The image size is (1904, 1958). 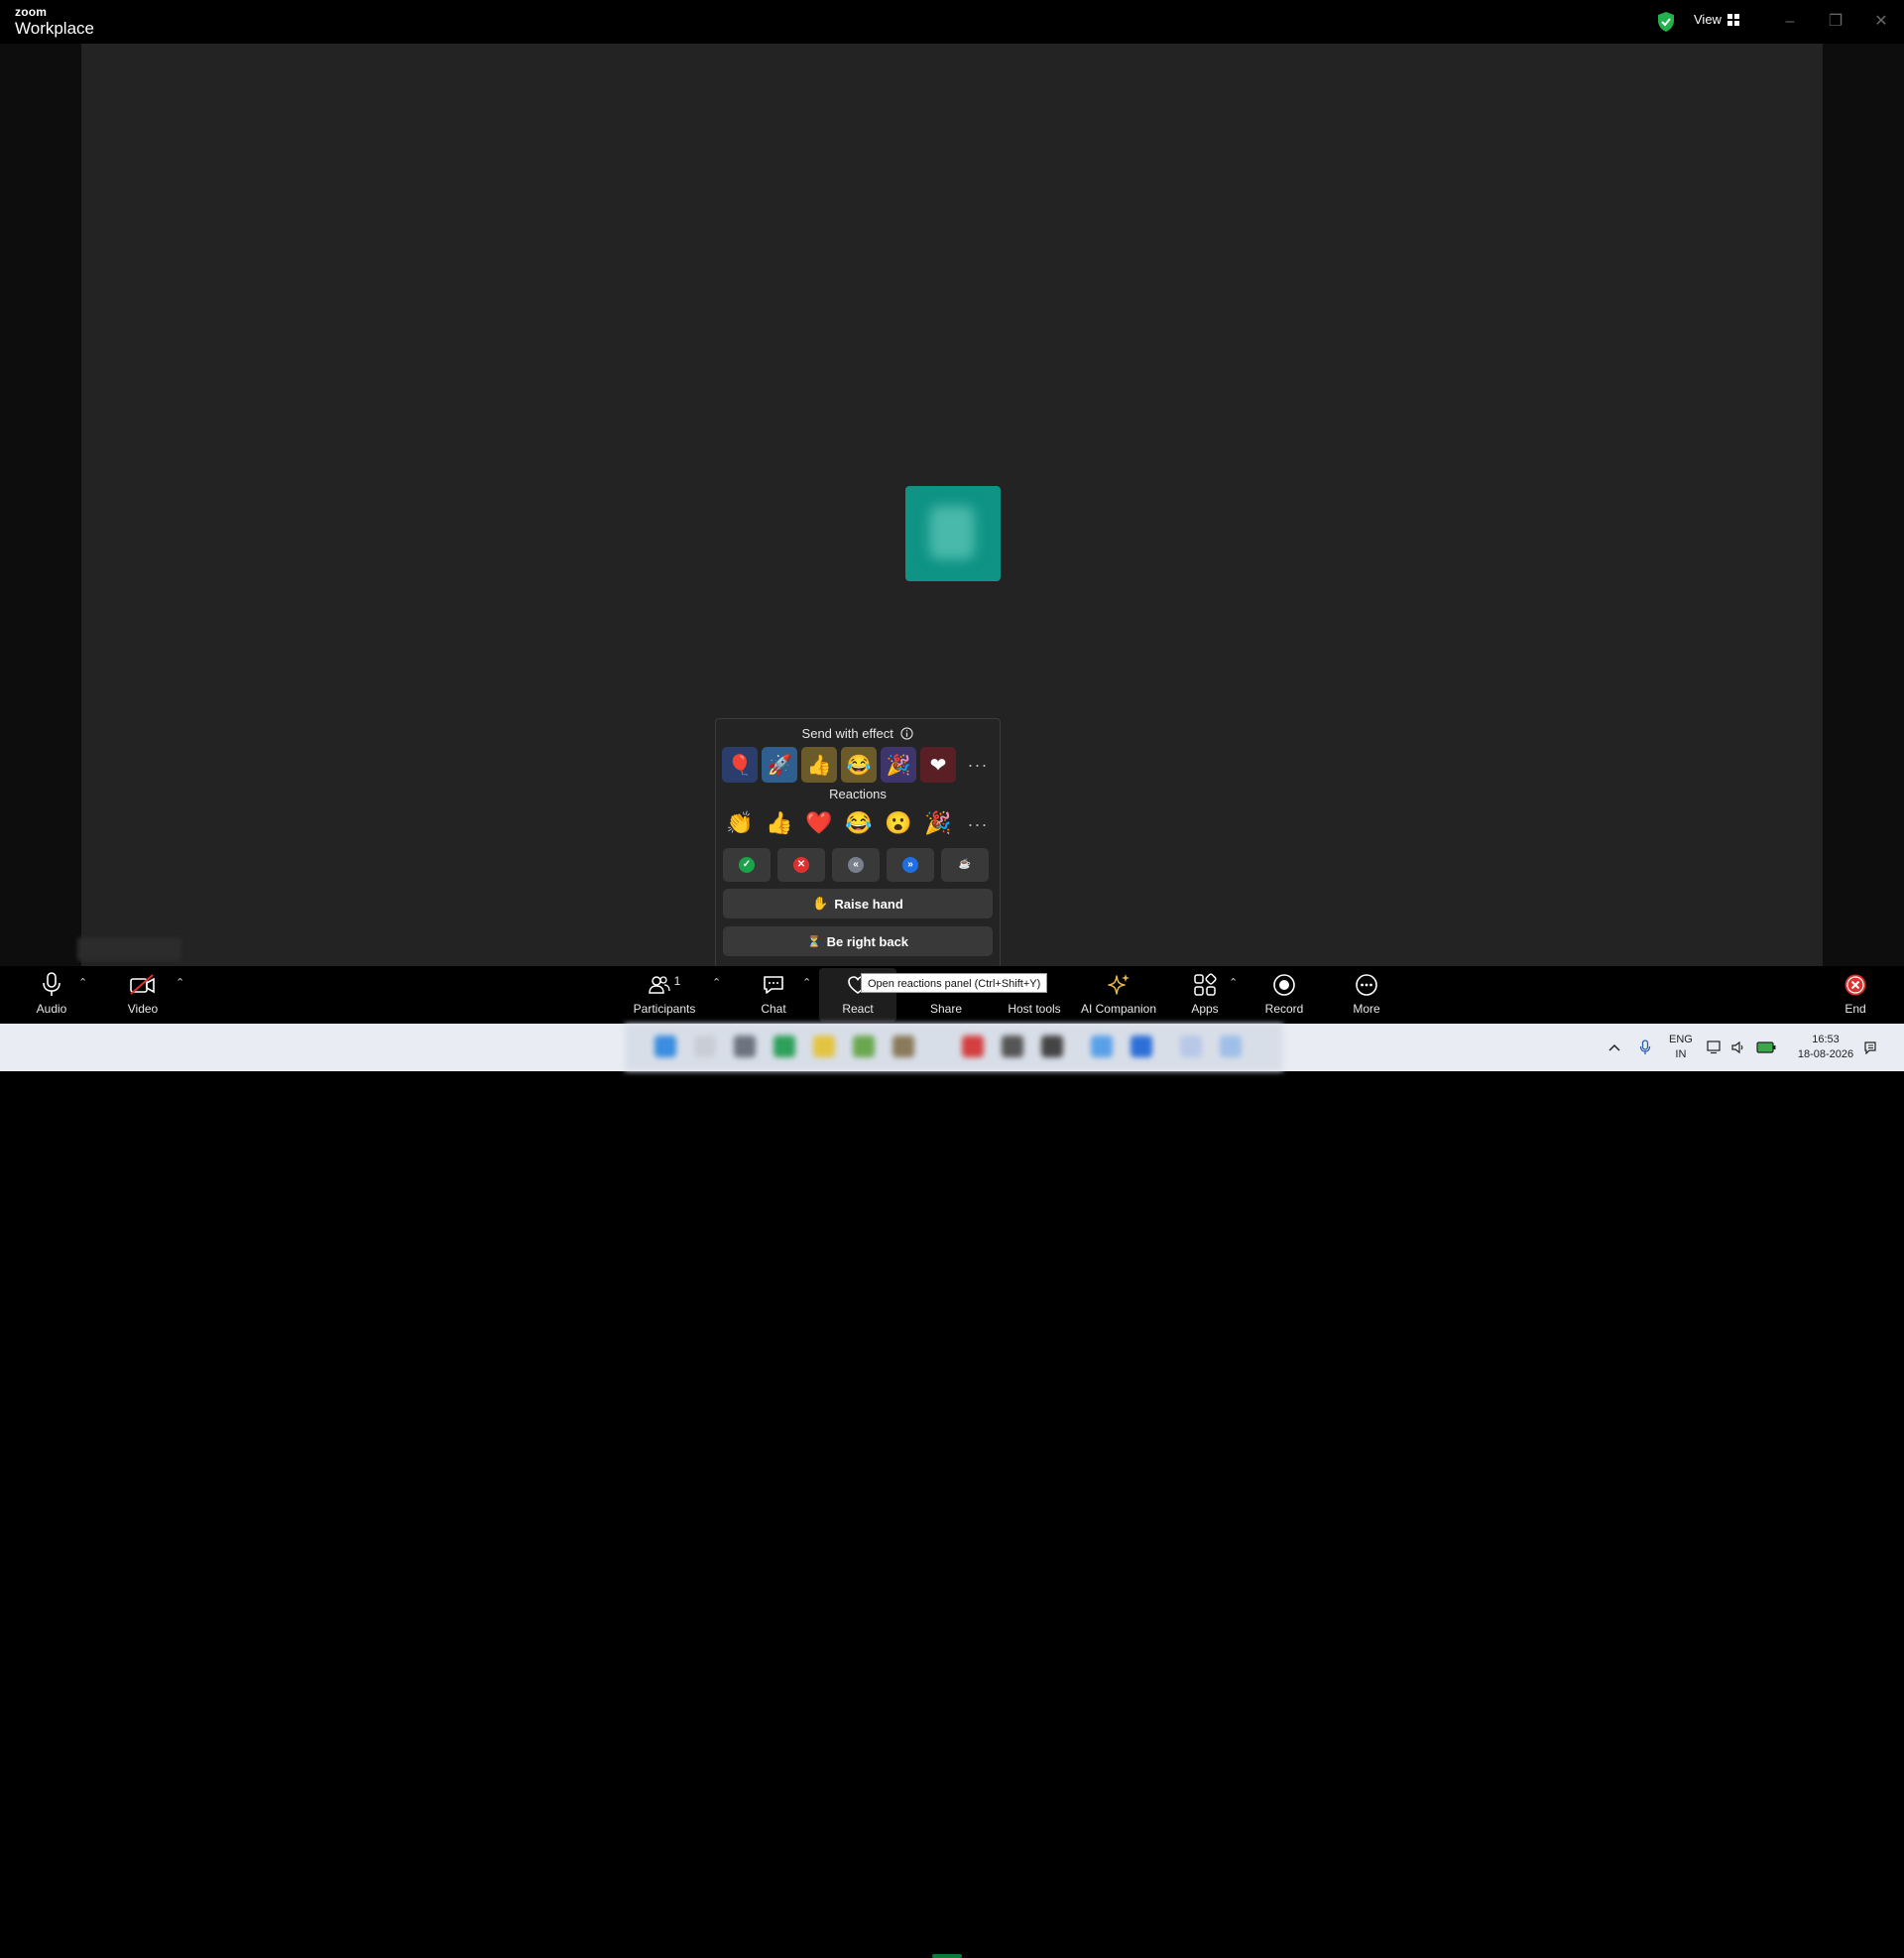 I want to click on chat-icon, so click(x=773, y=985).